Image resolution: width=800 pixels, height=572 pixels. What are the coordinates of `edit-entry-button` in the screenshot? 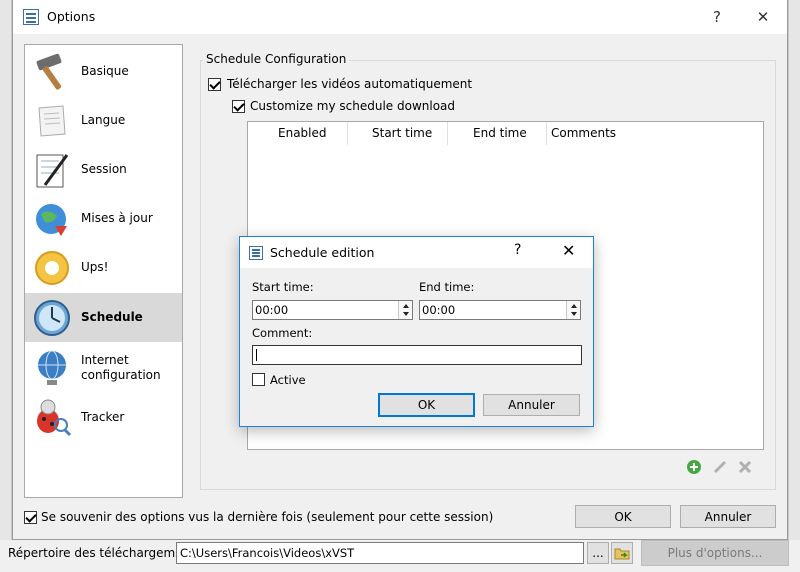 It's located at (720, 467).